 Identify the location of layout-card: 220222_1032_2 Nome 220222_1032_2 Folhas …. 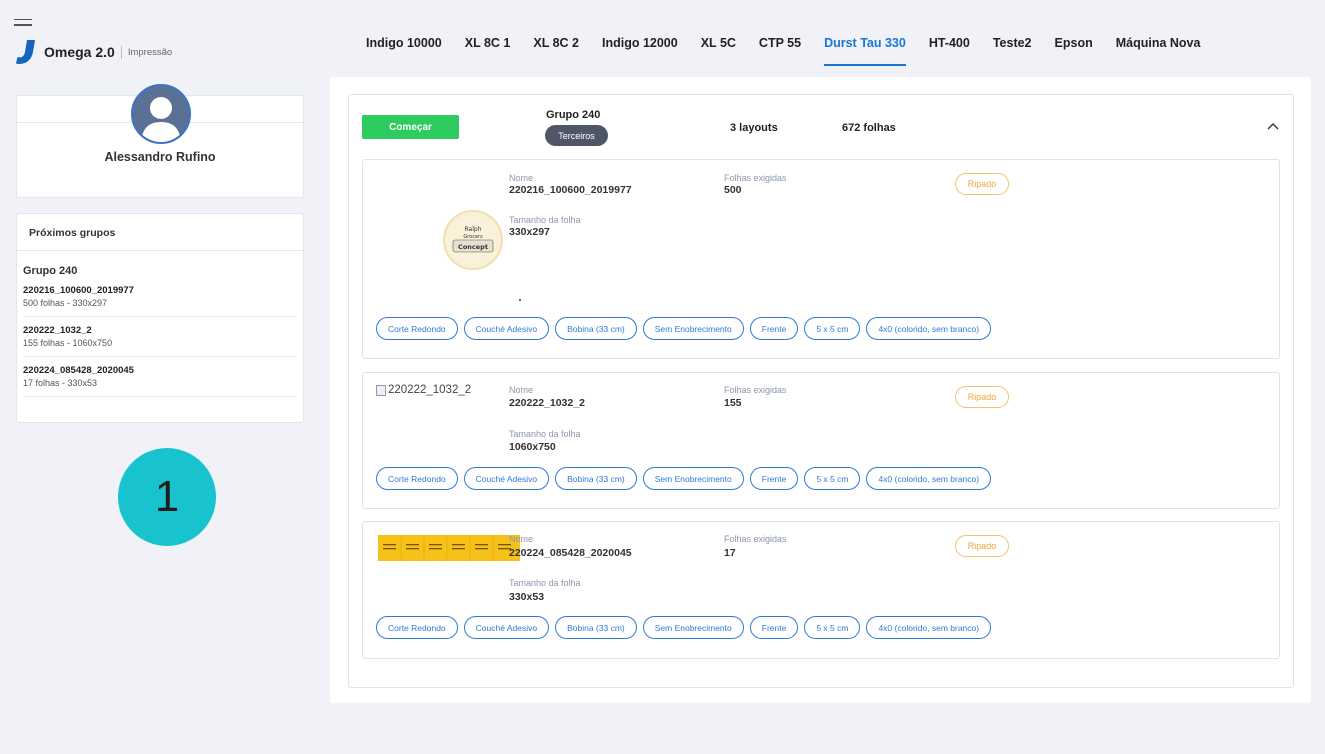
(821, 440).